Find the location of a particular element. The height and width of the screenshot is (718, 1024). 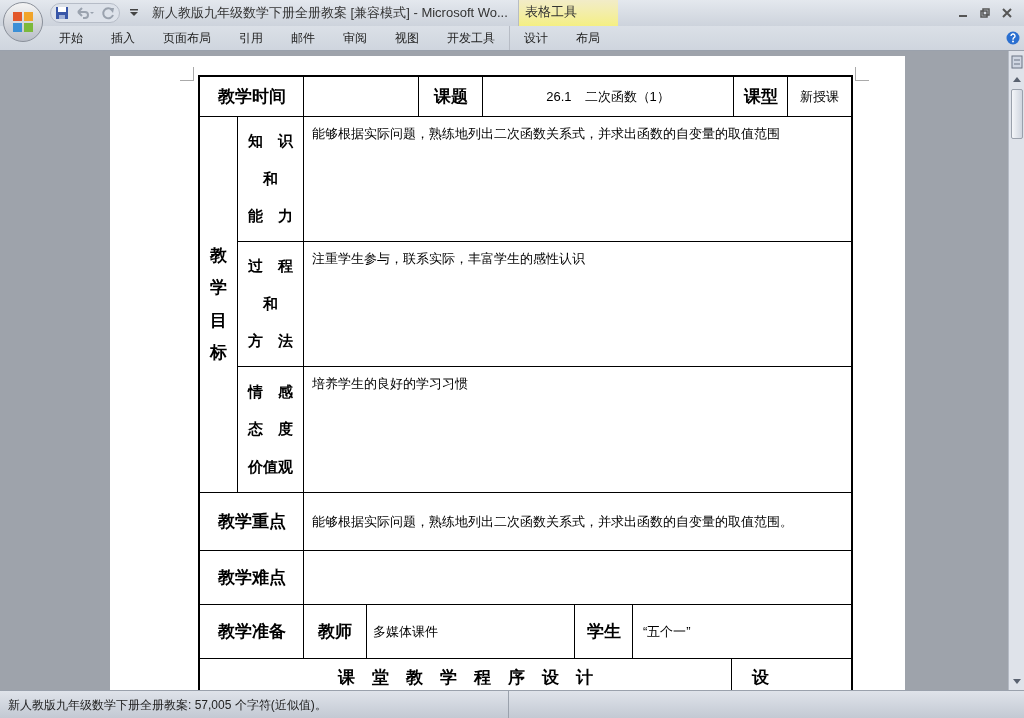

save-icon is located at coordinates (62, 13).